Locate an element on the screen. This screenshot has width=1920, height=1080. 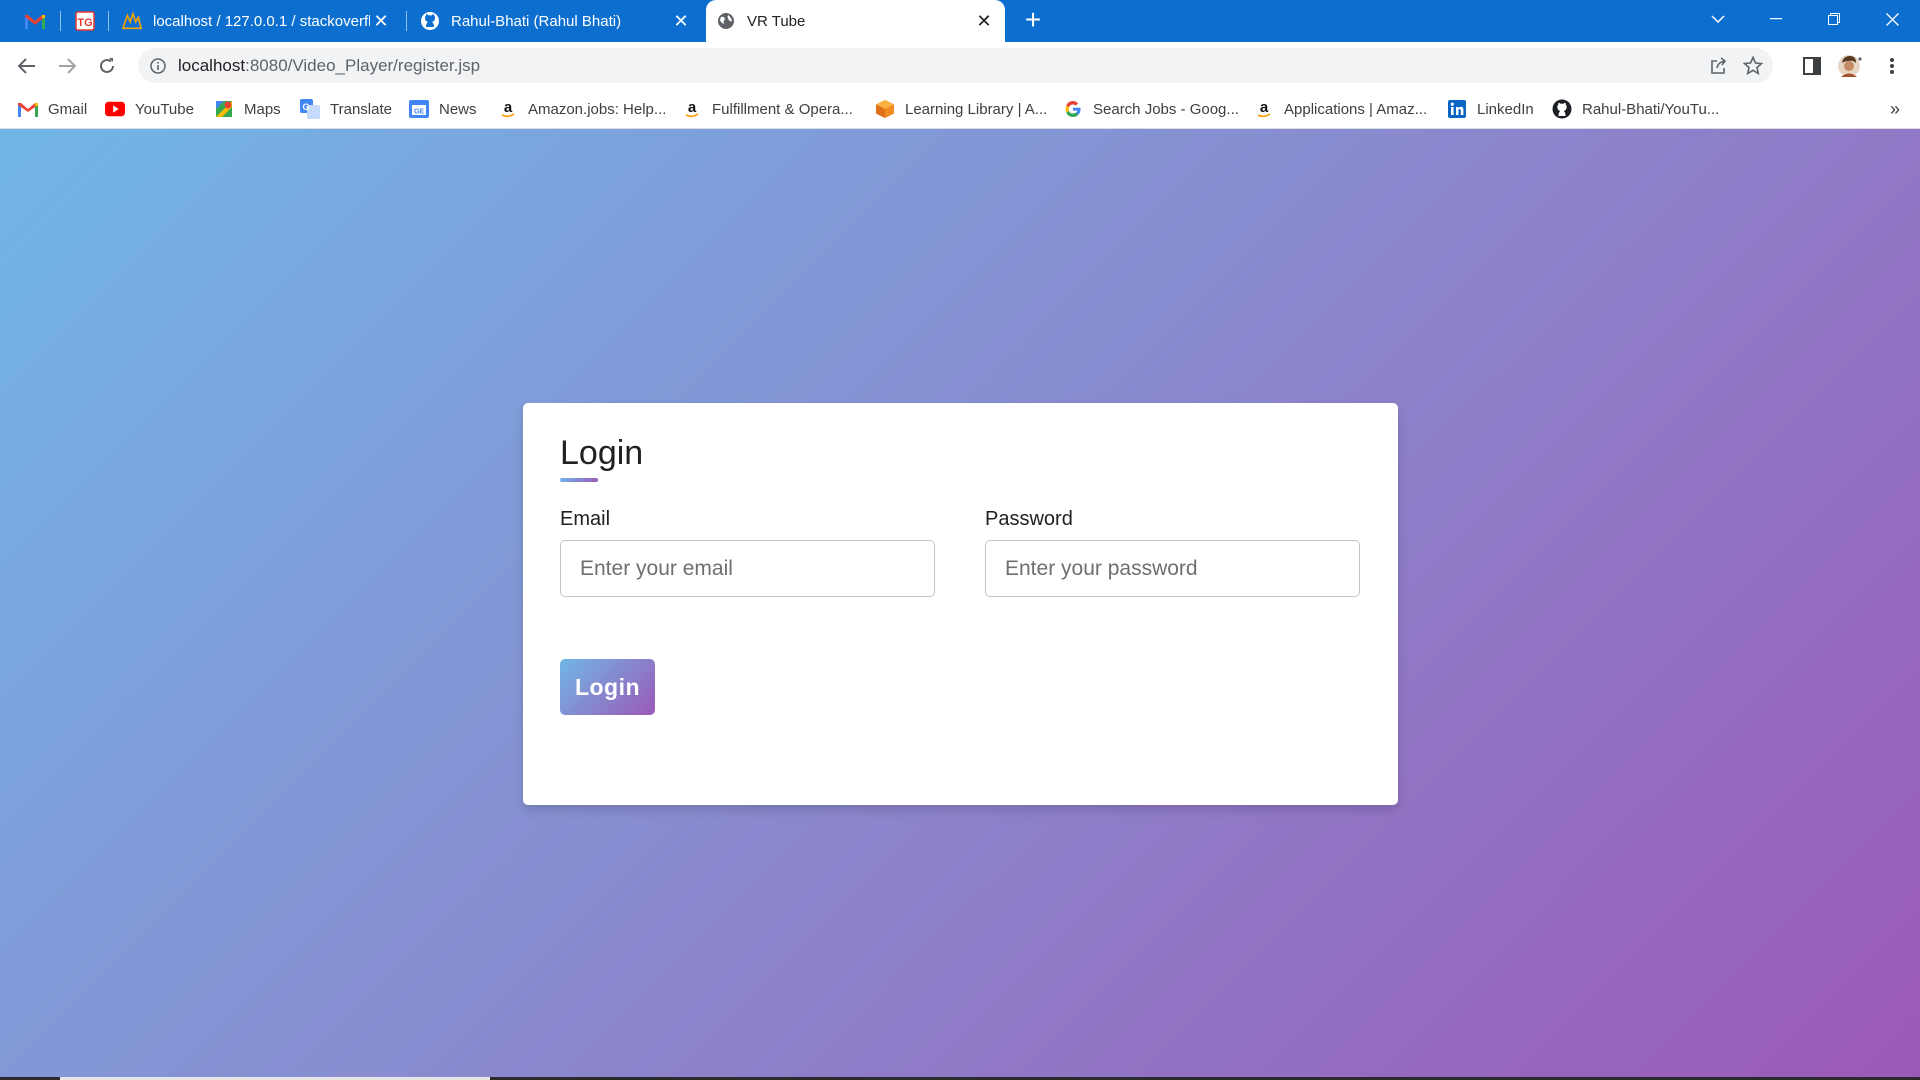
phpmyadmin-icon is located at coordinates (132, 21).